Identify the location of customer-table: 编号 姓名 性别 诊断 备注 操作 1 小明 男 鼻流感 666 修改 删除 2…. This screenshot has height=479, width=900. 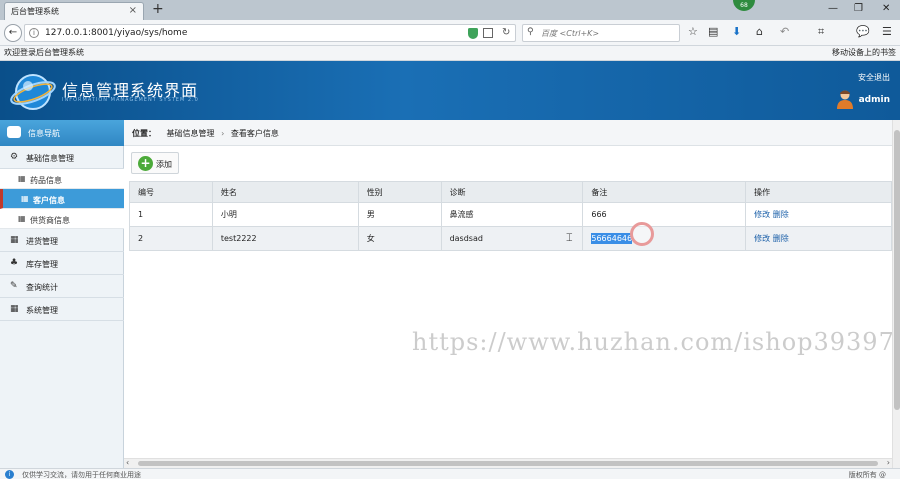
(510, 216).